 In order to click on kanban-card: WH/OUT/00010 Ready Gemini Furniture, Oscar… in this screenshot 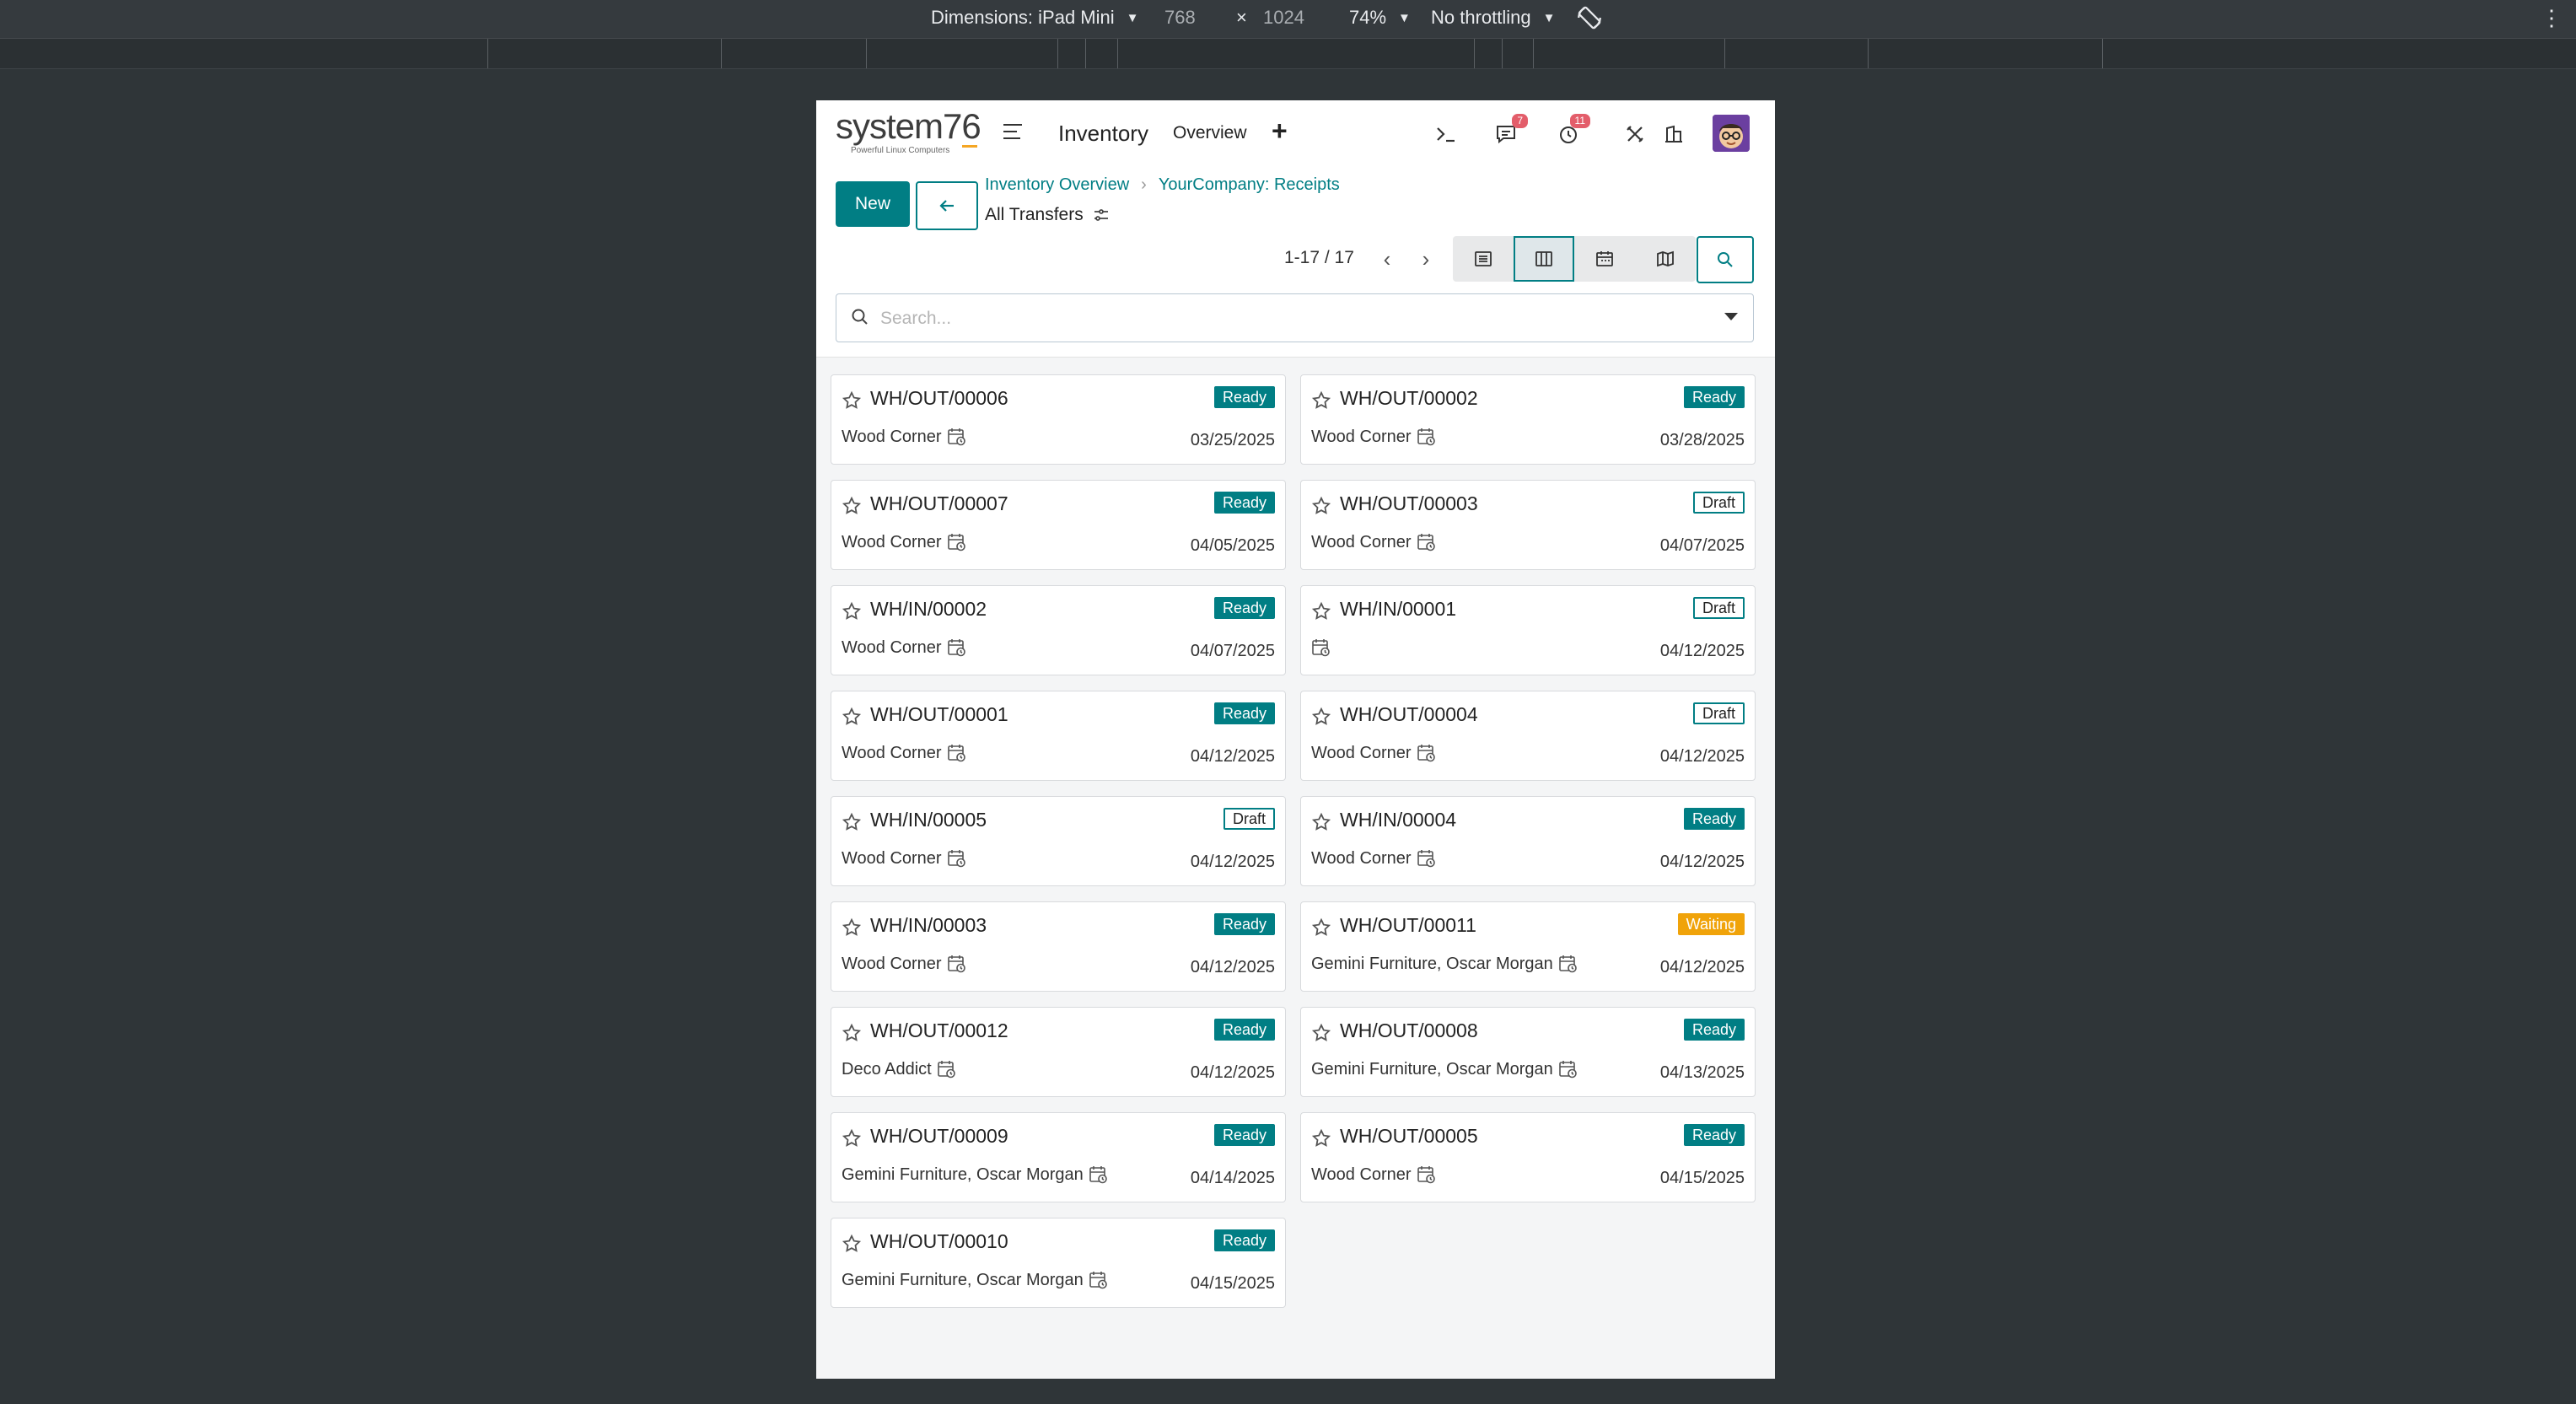, I will do `click(1058, 1263)`.